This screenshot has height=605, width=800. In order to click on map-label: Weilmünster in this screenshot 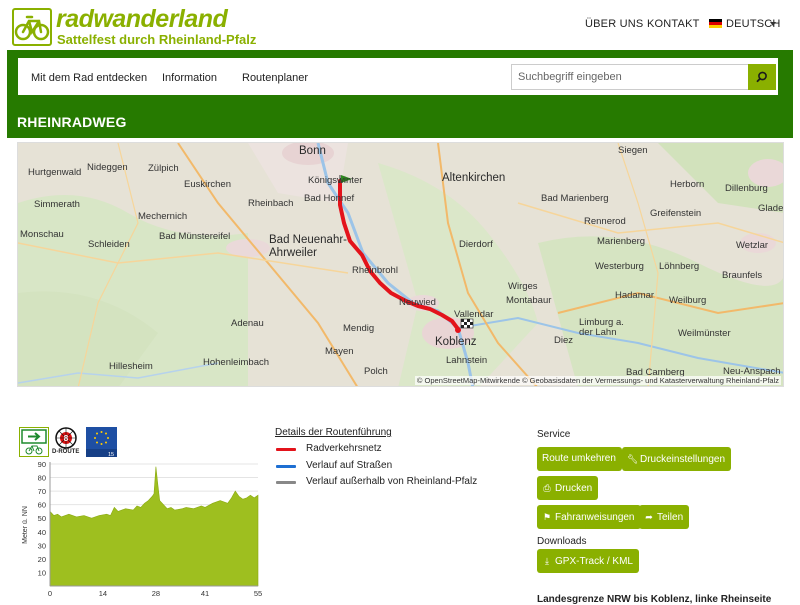, I will do `click(704, 333)`.